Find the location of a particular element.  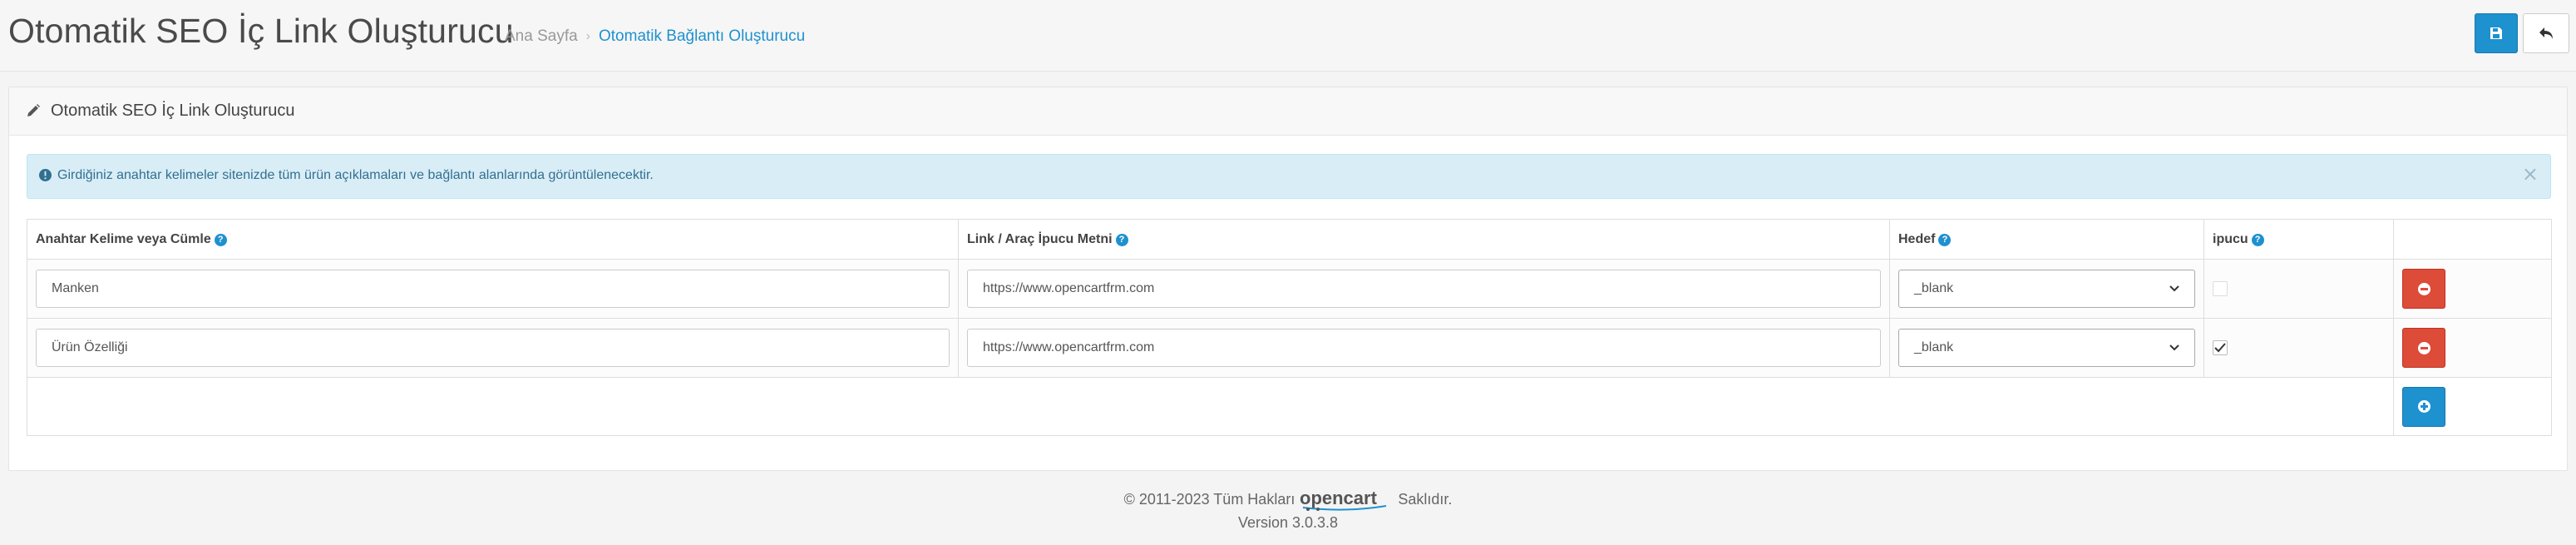

page-title: Otomatik SEO İç Link Oluşturucu is located at coordinates (261, 31).